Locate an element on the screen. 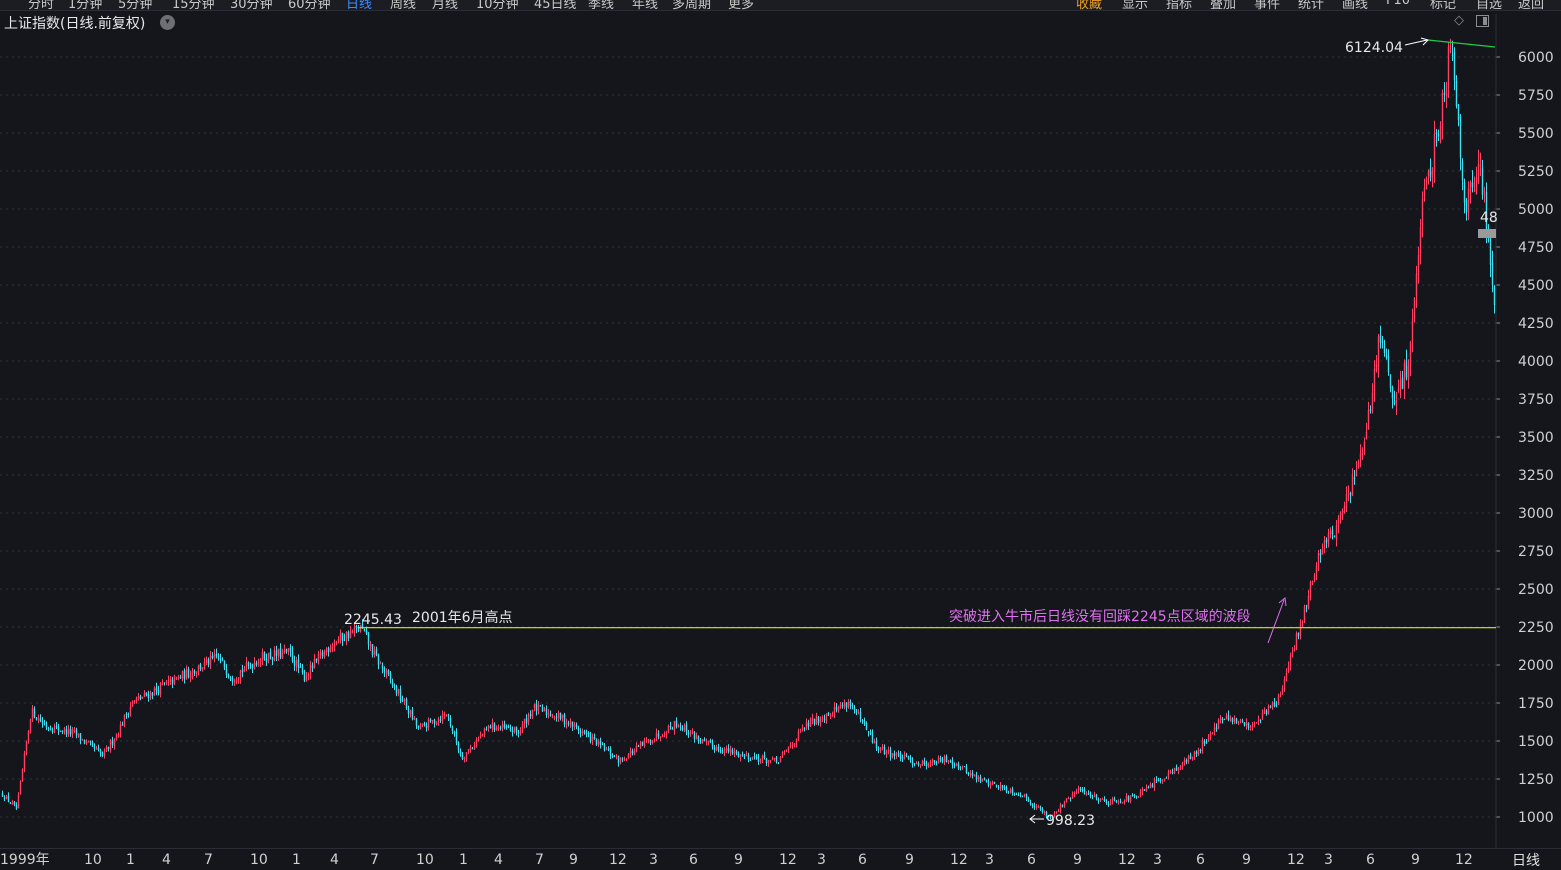 The width and height of the screenshot is (1561, 870). y-tick-label: 3000 is located at coordinates (1536, 514).